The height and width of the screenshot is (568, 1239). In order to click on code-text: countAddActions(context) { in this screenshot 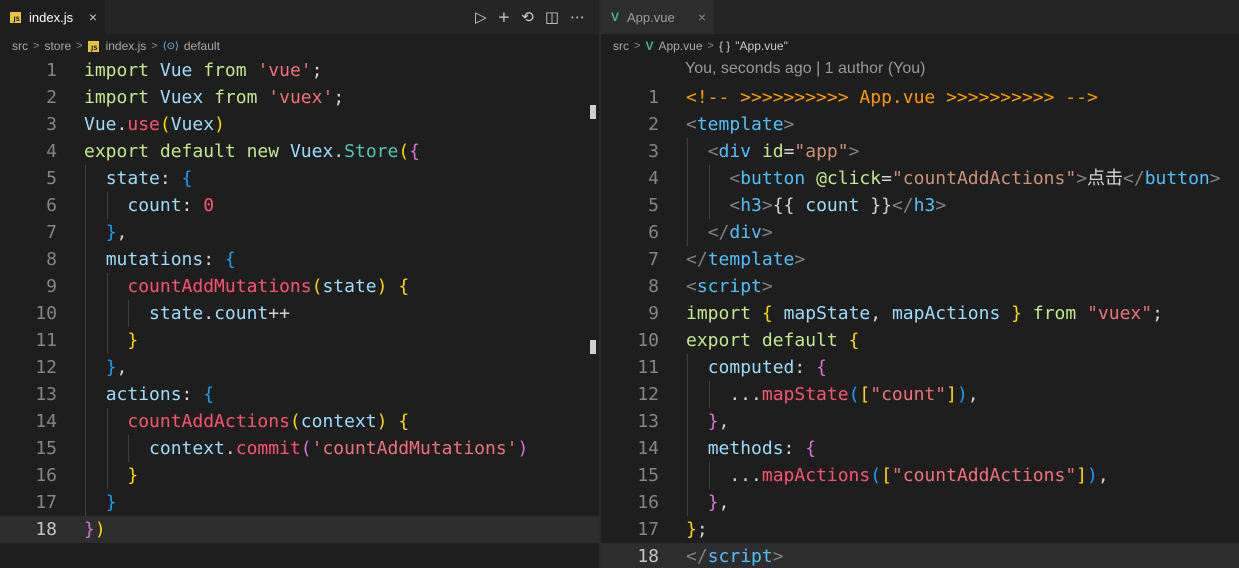, I will do `click(246, 421)`.